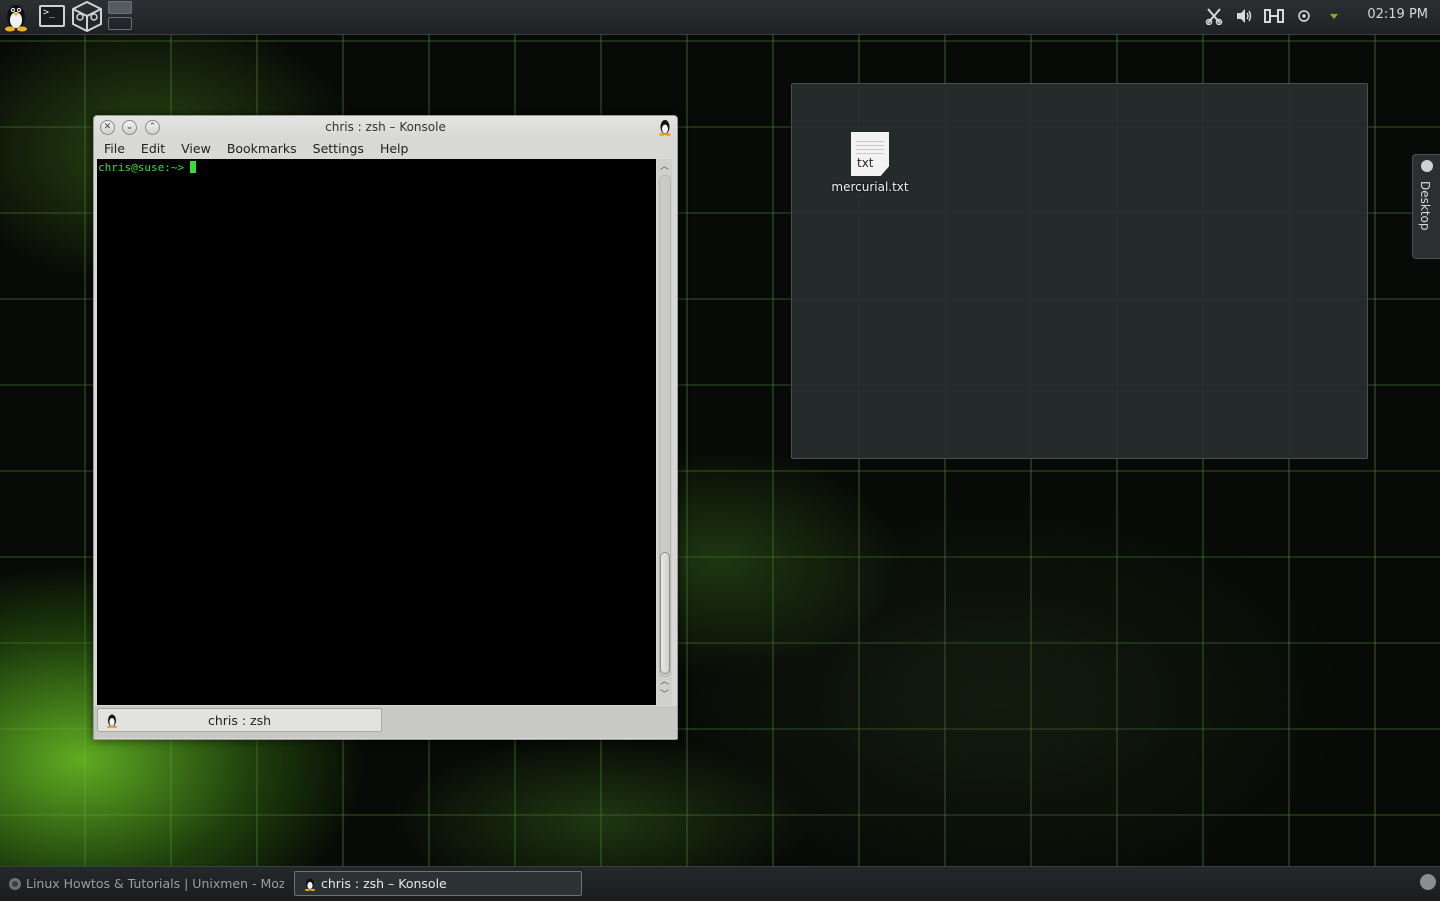 This screenshot has height=901, width=1440. I want to click on menu-bar: File Edit View Bookmarks Settings Help, so click(256, 149).